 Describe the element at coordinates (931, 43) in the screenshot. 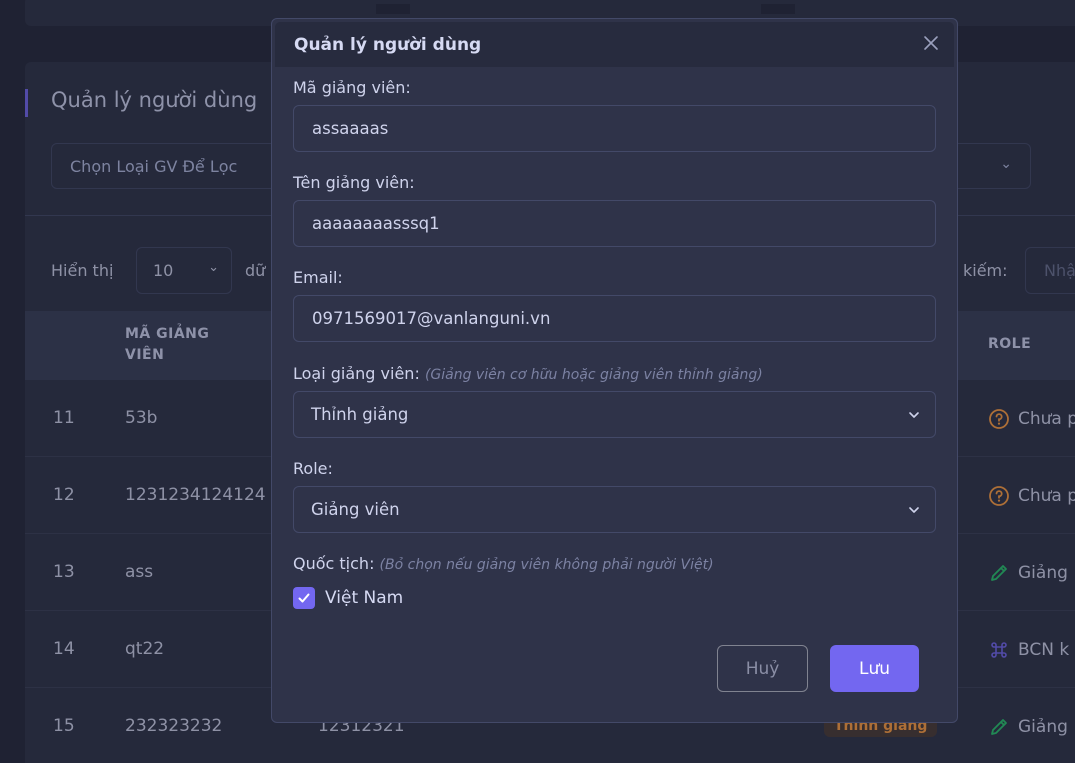

I see `close-icon` at that location.